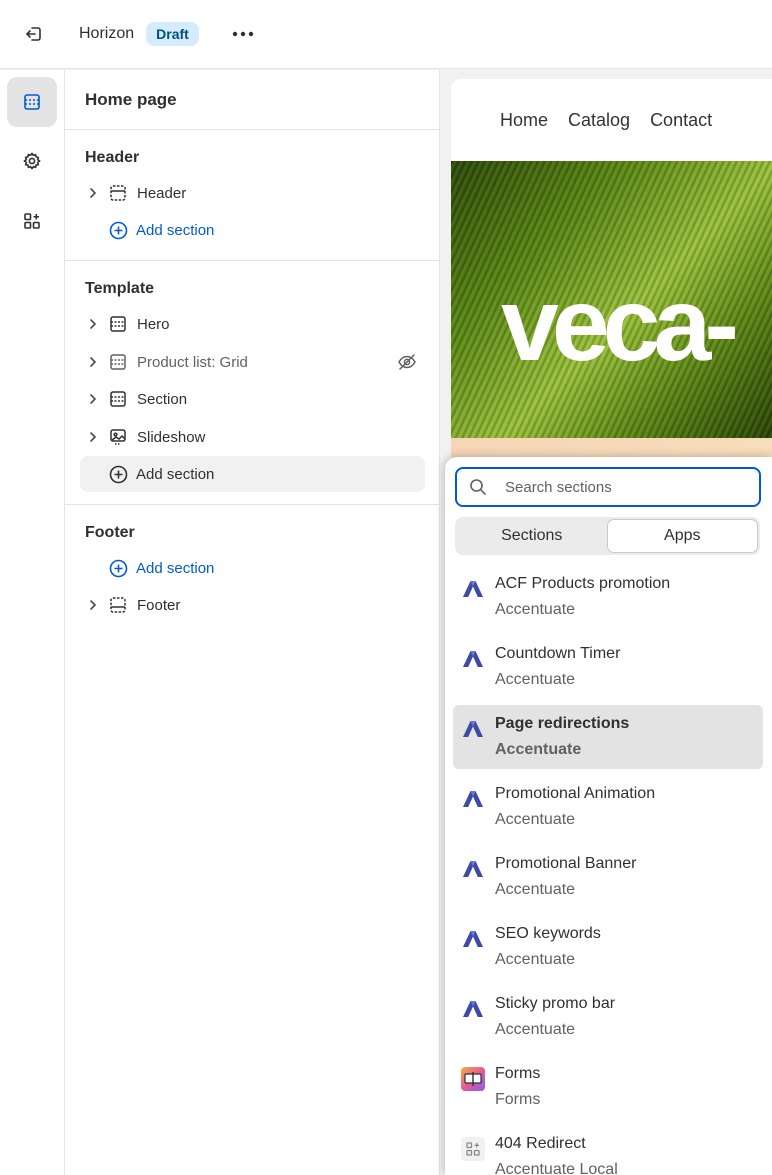  I want to click on hero-heading: veca-, so click(620, 325).